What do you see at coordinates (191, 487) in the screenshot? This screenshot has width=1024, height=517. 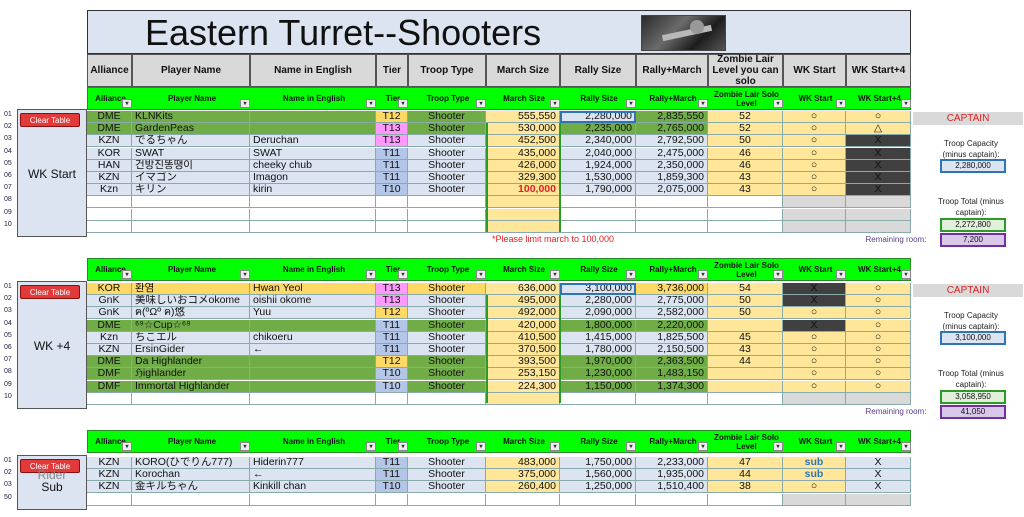 I see `cell-1: 金キルちゃん` at bounding box center [191, 487].